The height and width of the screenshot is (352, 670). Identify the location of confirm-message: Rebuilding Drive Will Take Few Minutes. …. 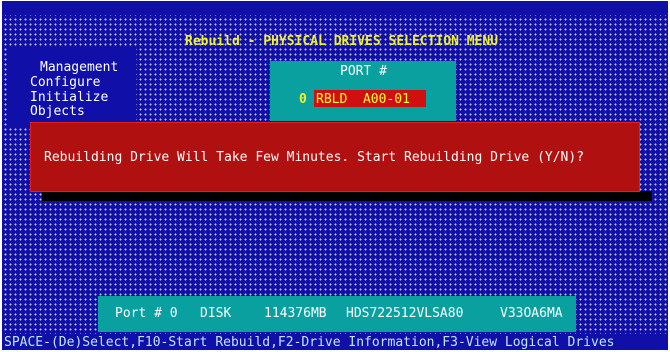
(314, 157).